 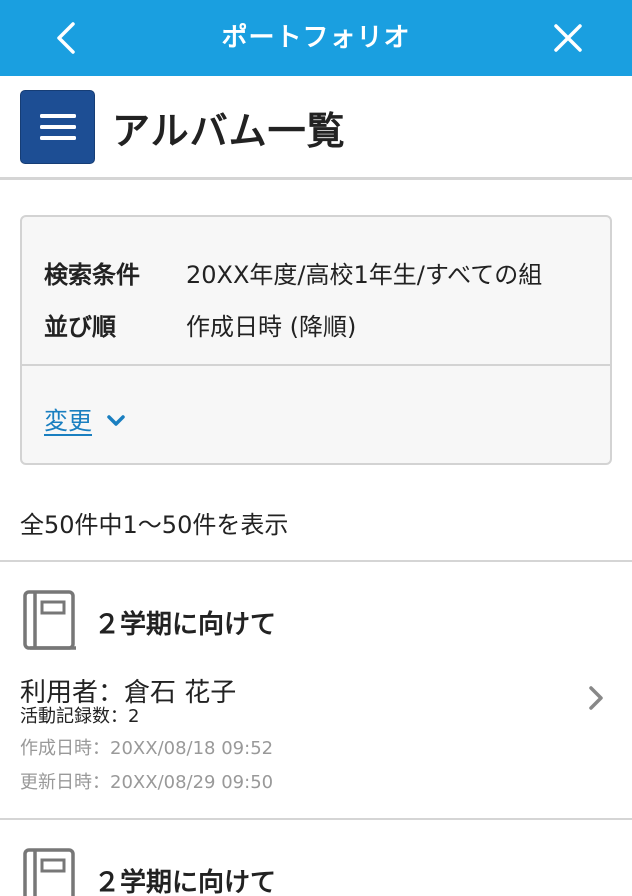 I want to click on change-conditions-link: 変更, so click(x=85, y=418).